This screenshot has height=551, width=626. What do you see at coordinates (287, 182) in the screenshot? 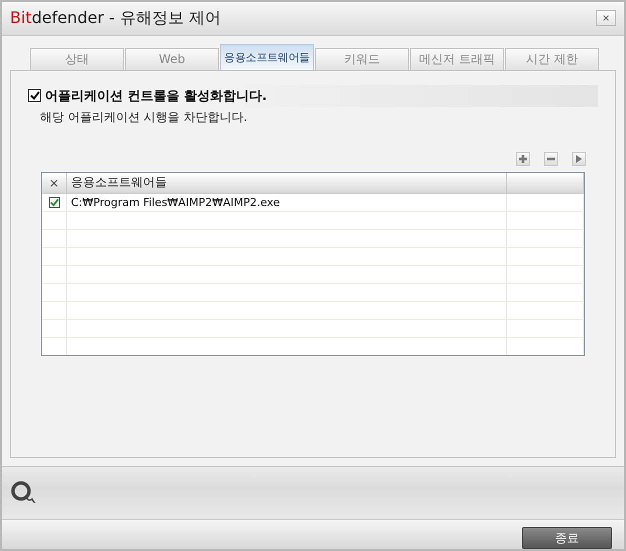
I see `column-header: 응용소프트웨어들` at bounding box center [287, 182].